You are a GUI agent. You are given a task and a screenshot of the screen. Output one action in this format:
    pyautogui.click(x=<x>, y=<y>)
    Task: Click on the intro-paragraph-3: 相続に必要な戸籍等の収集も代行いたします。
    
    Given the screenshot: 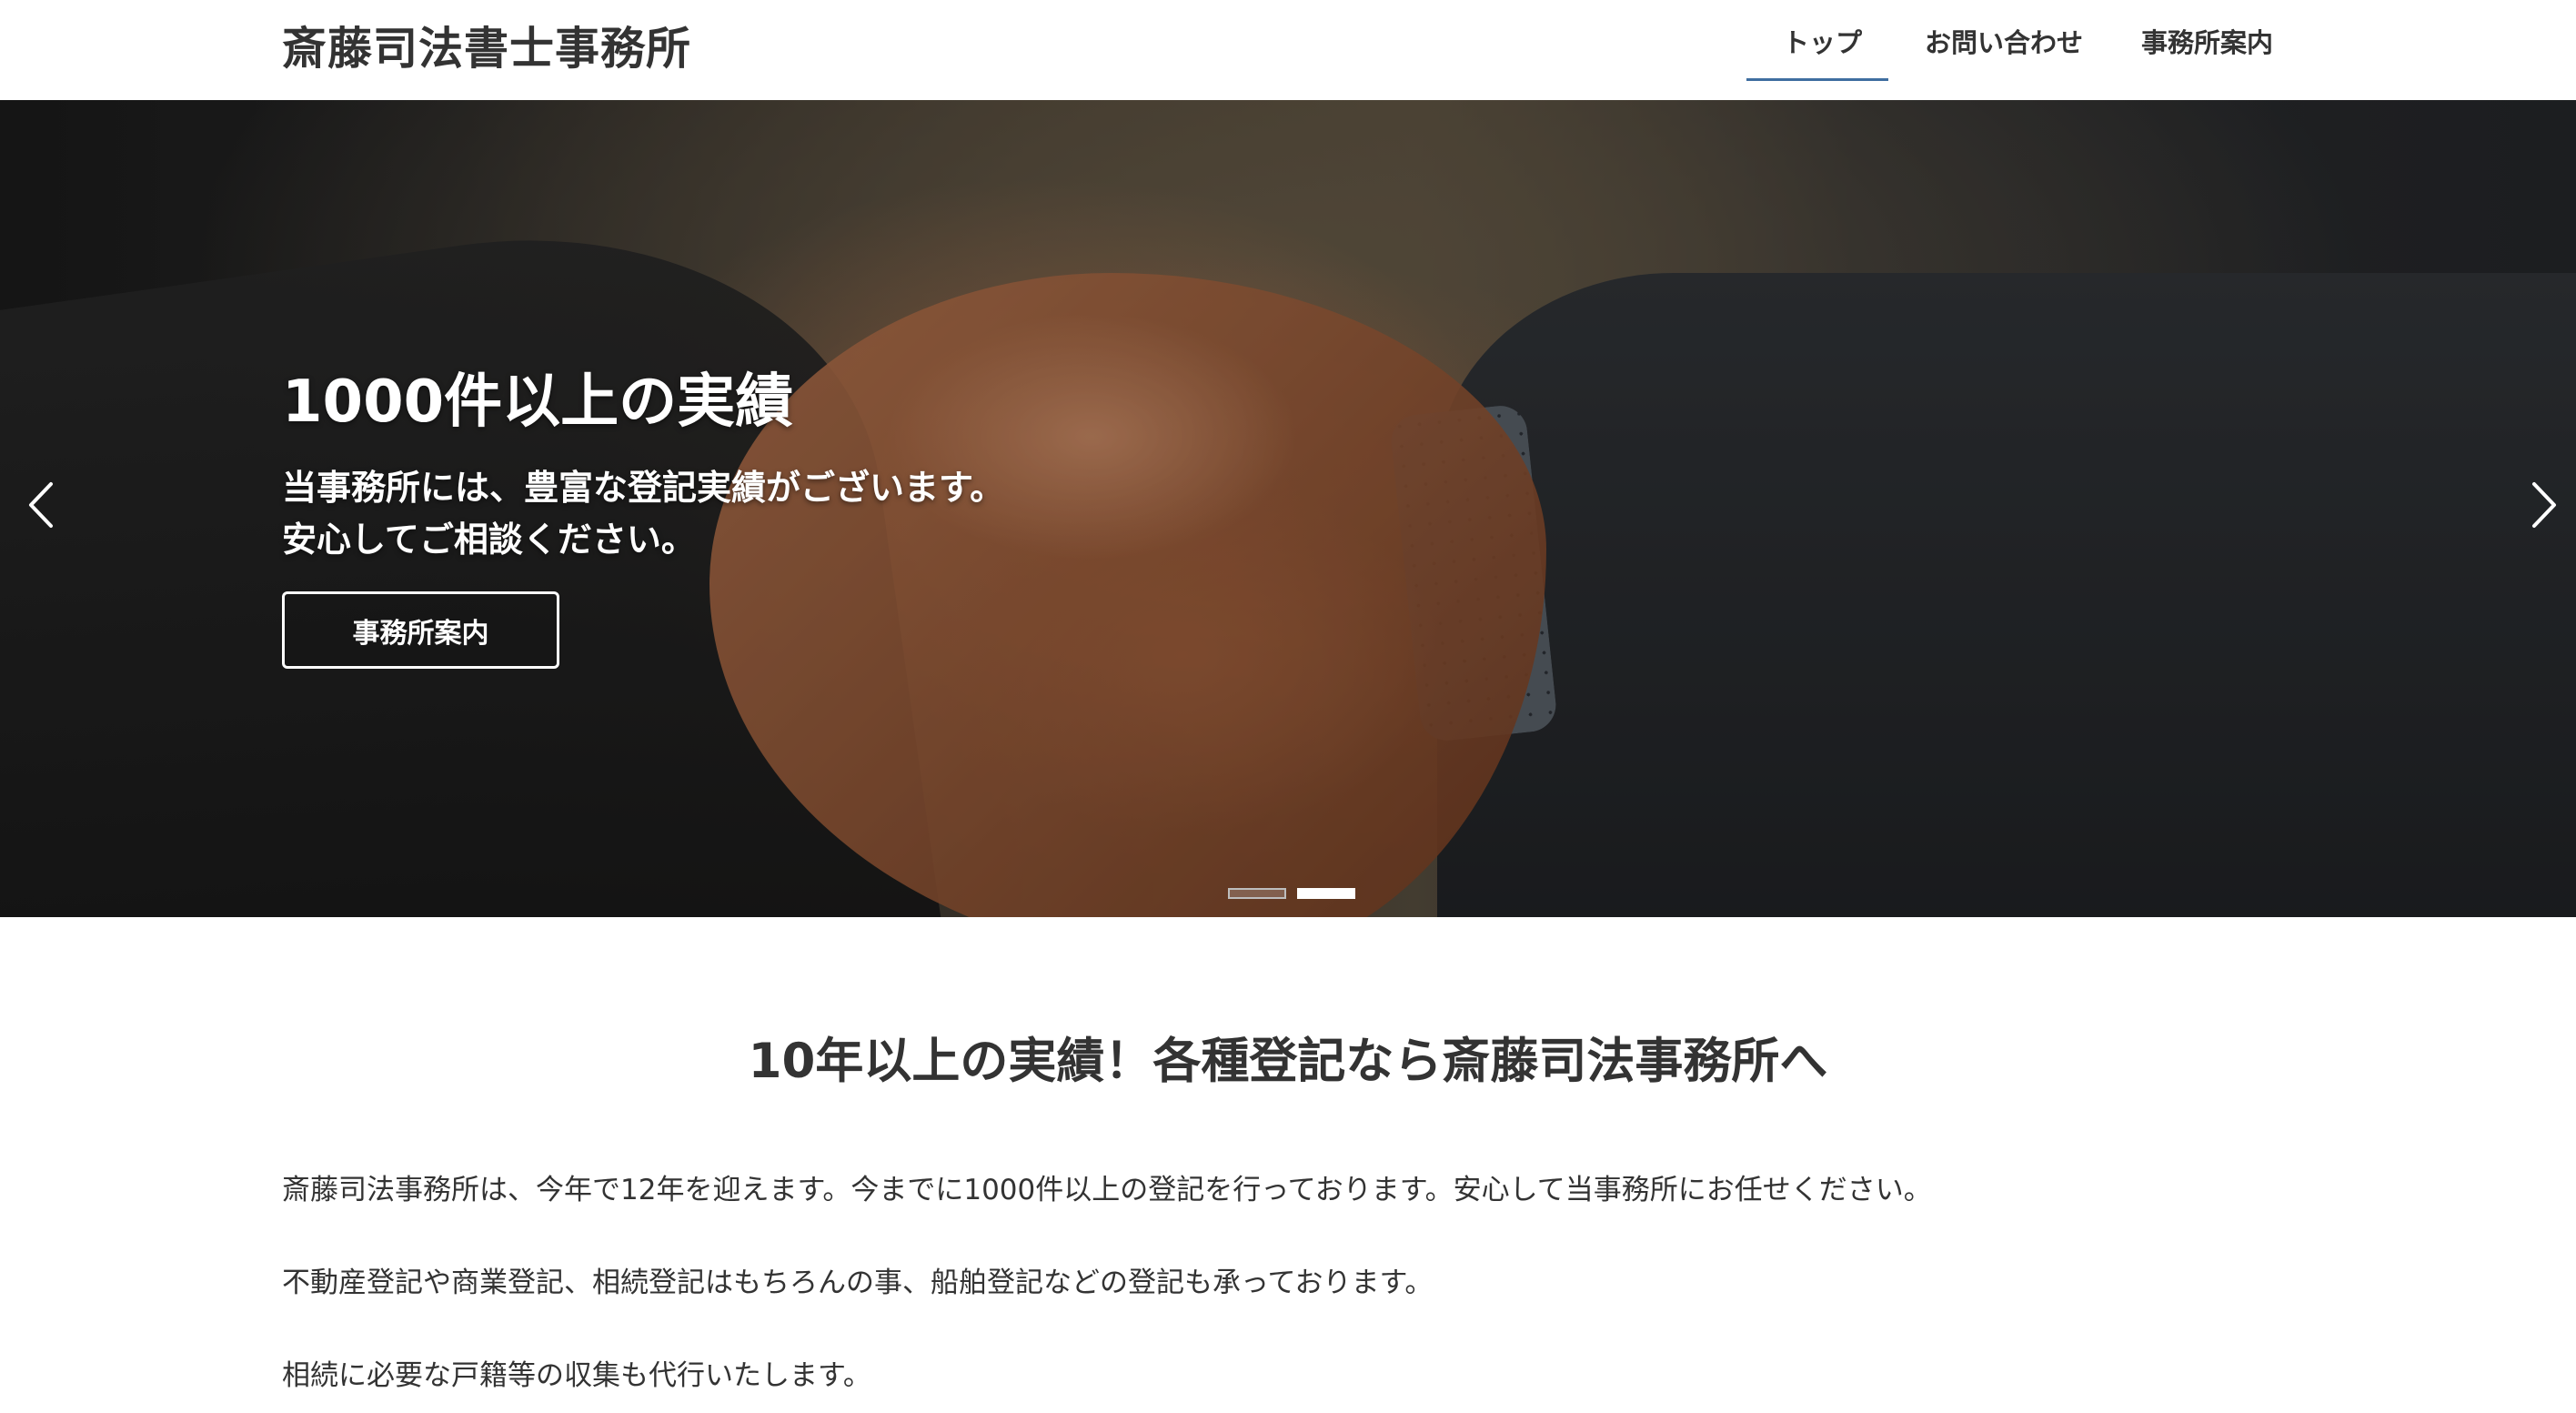 What is the action you would take?
    pyautogui.click(x=576, y=1375)
    